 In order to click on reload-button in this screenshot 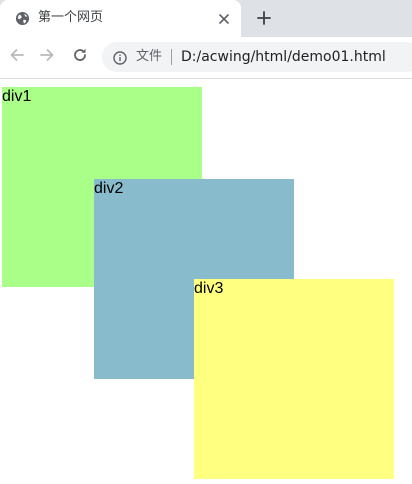, I will do `click(80, 57)`.